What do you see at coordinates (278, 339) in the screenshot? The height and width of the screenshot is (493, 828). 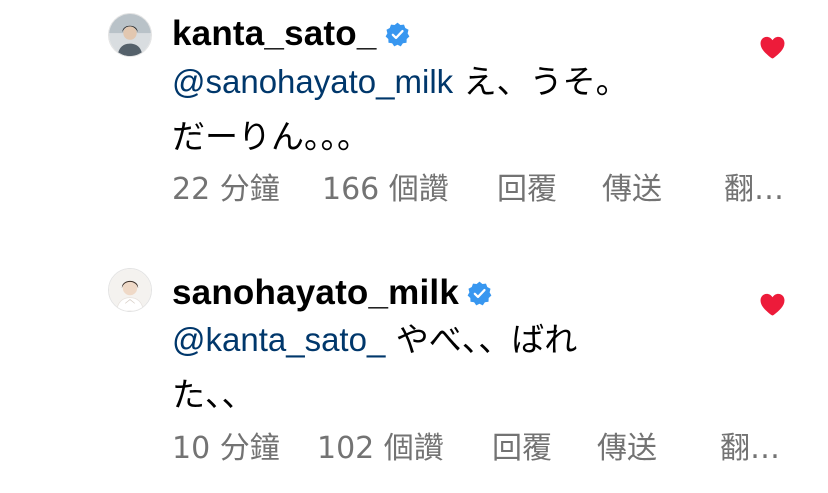 I see `mention-link: @kanta_sato_` at bounding box center [278, 339].